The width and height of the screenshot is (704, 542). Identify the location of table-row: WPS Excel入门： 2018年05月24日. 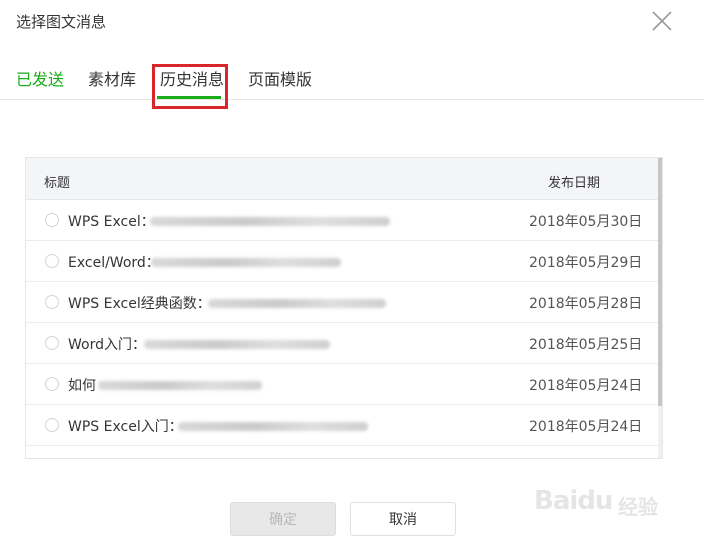
(342, 425).